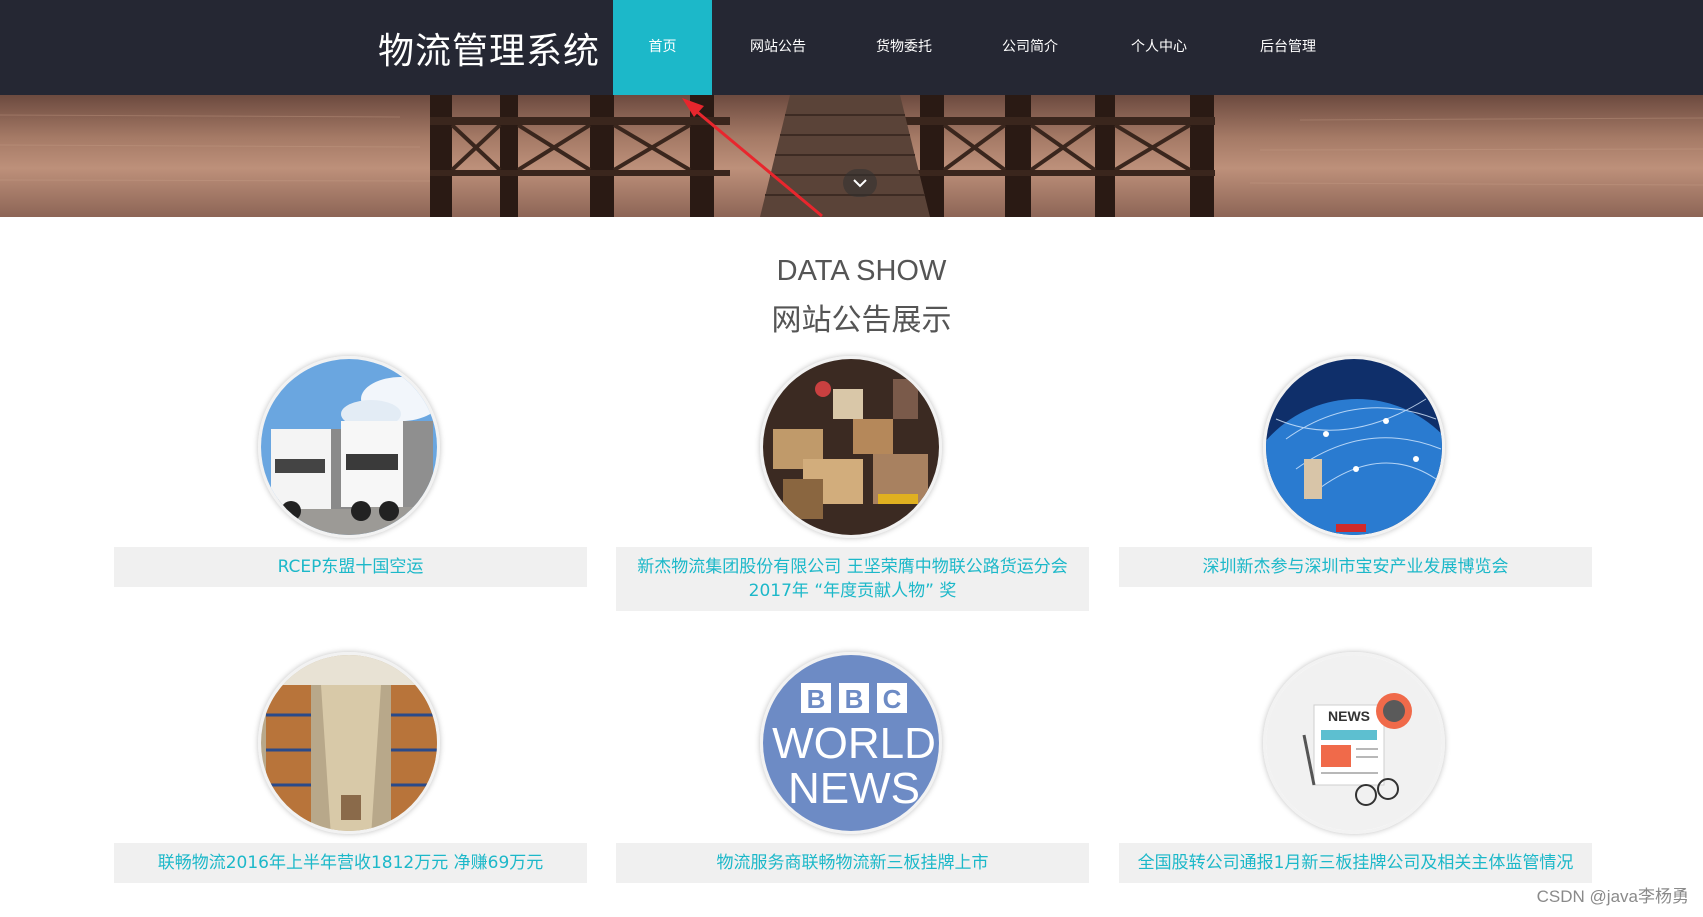  I want to click on bbc-letter: C, so click(892, 699).